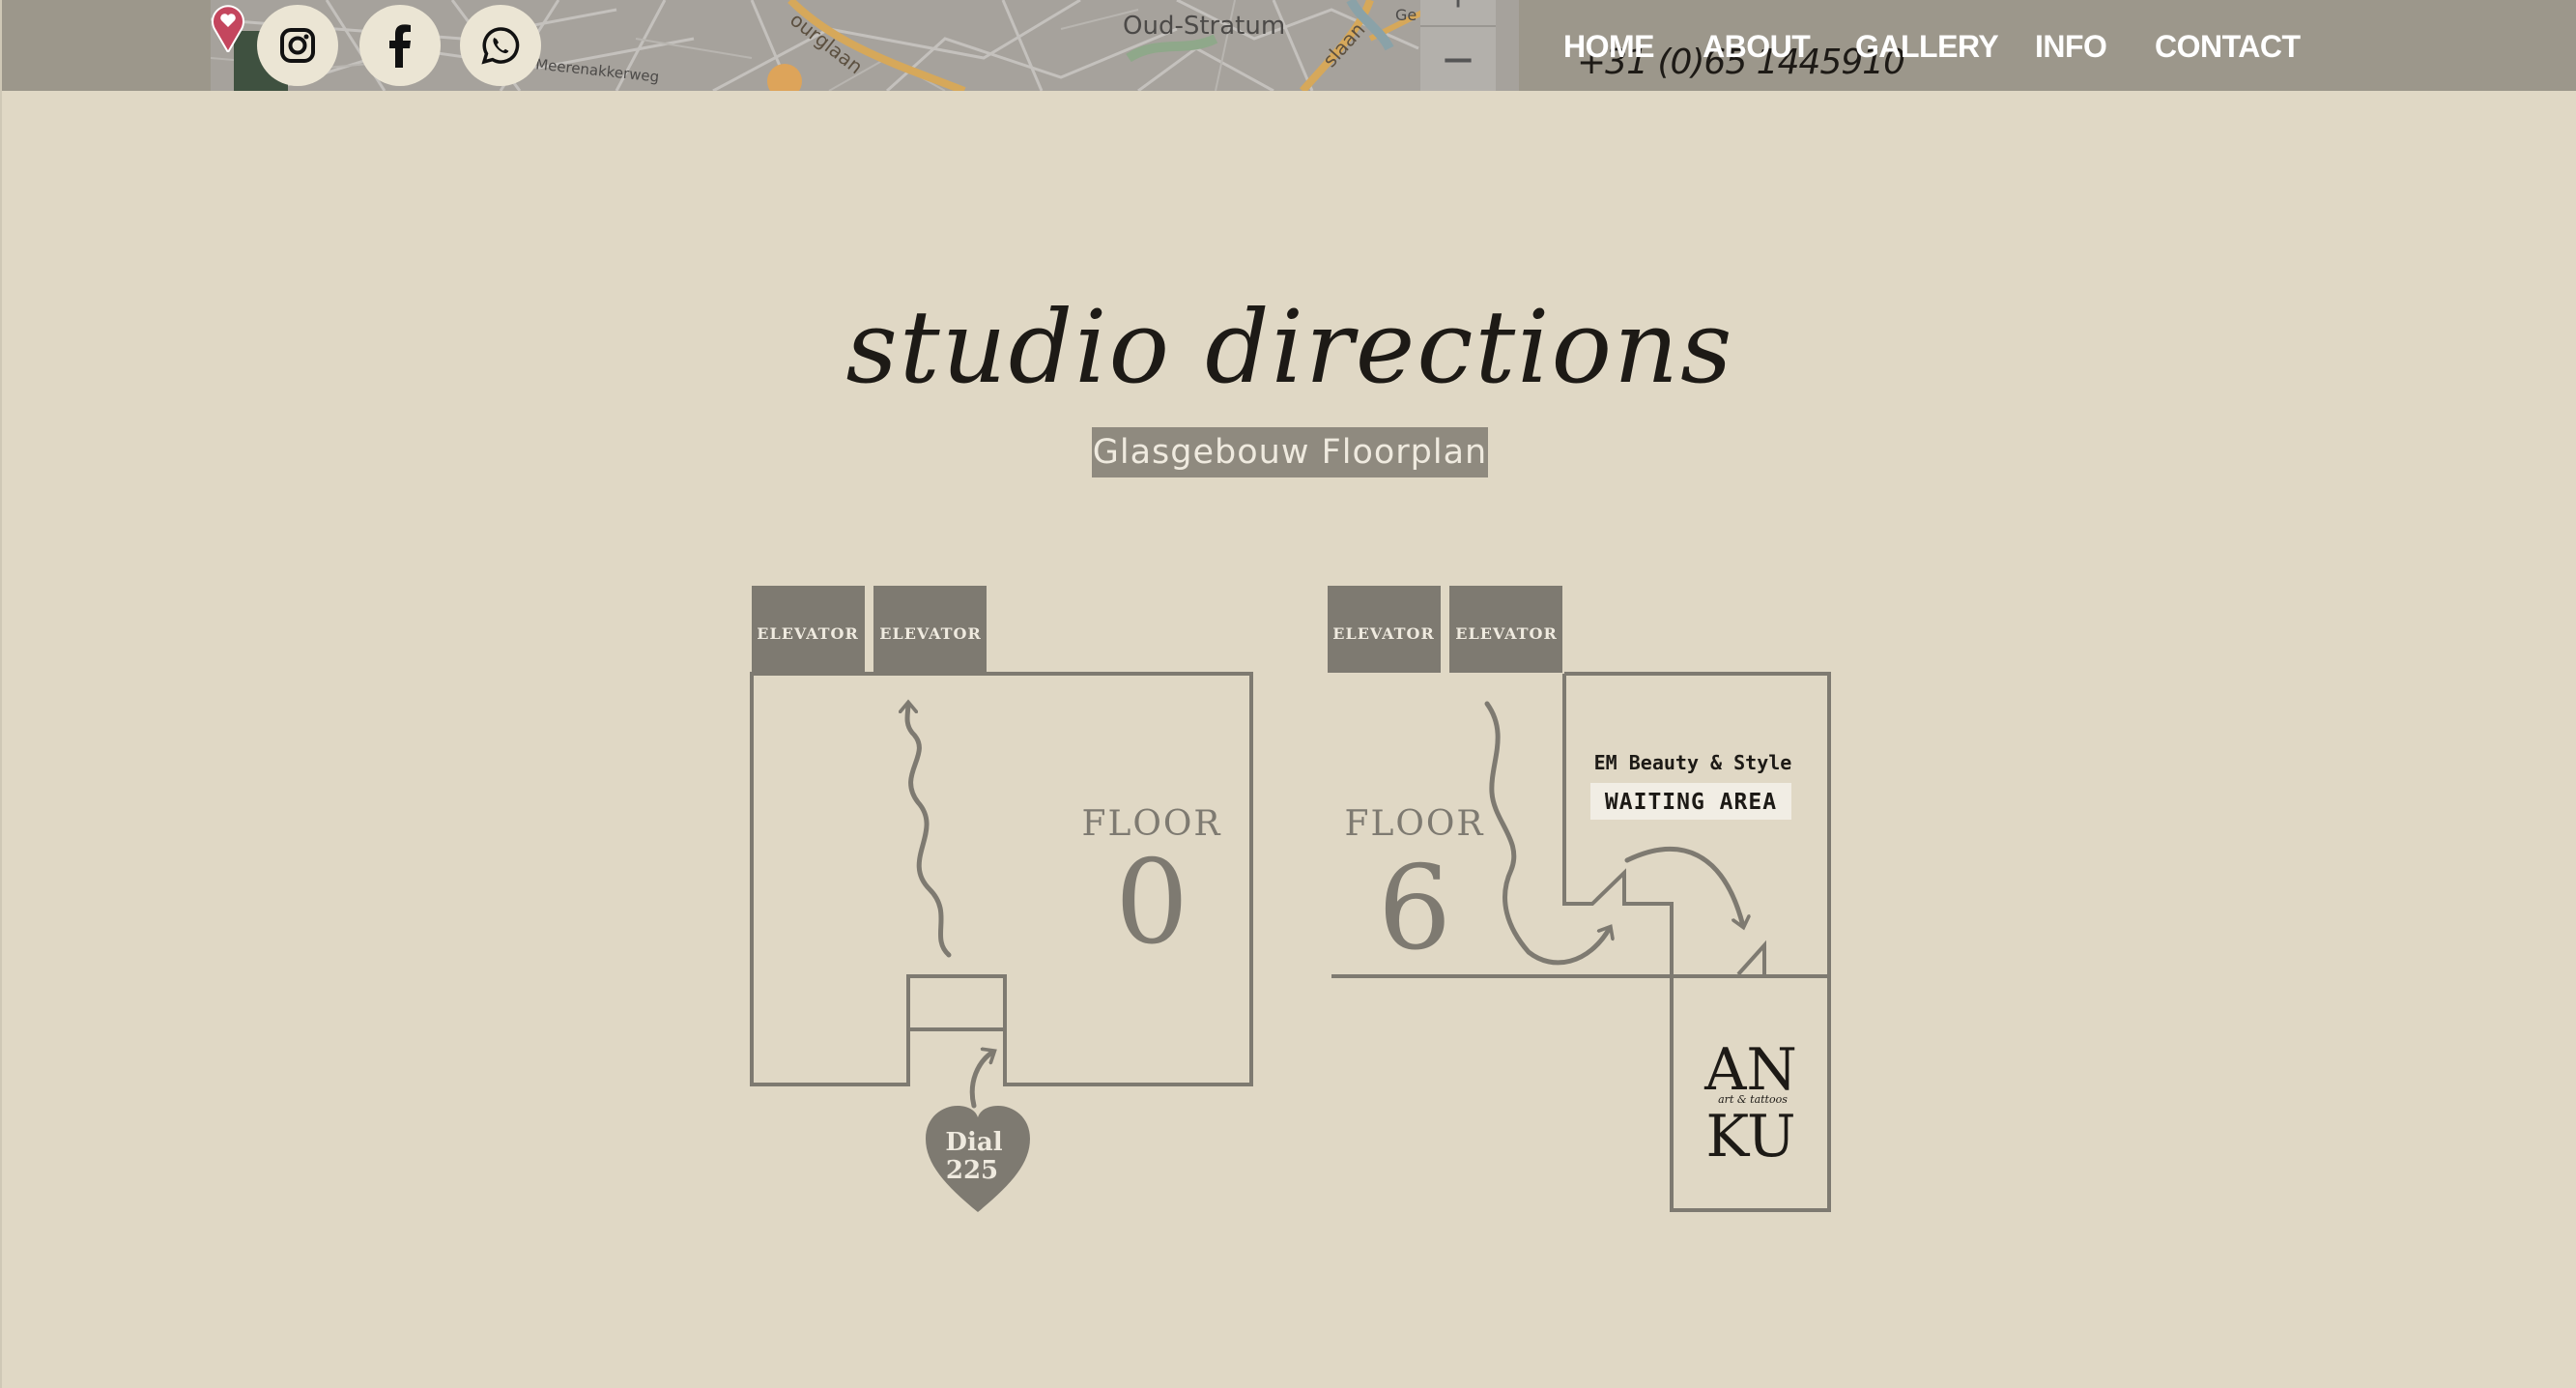 This screenshot has height=1388, width=2576. Describe the element at coordinates (1152, 903) in the screenshot. I see `floor-number: 0` at that location.